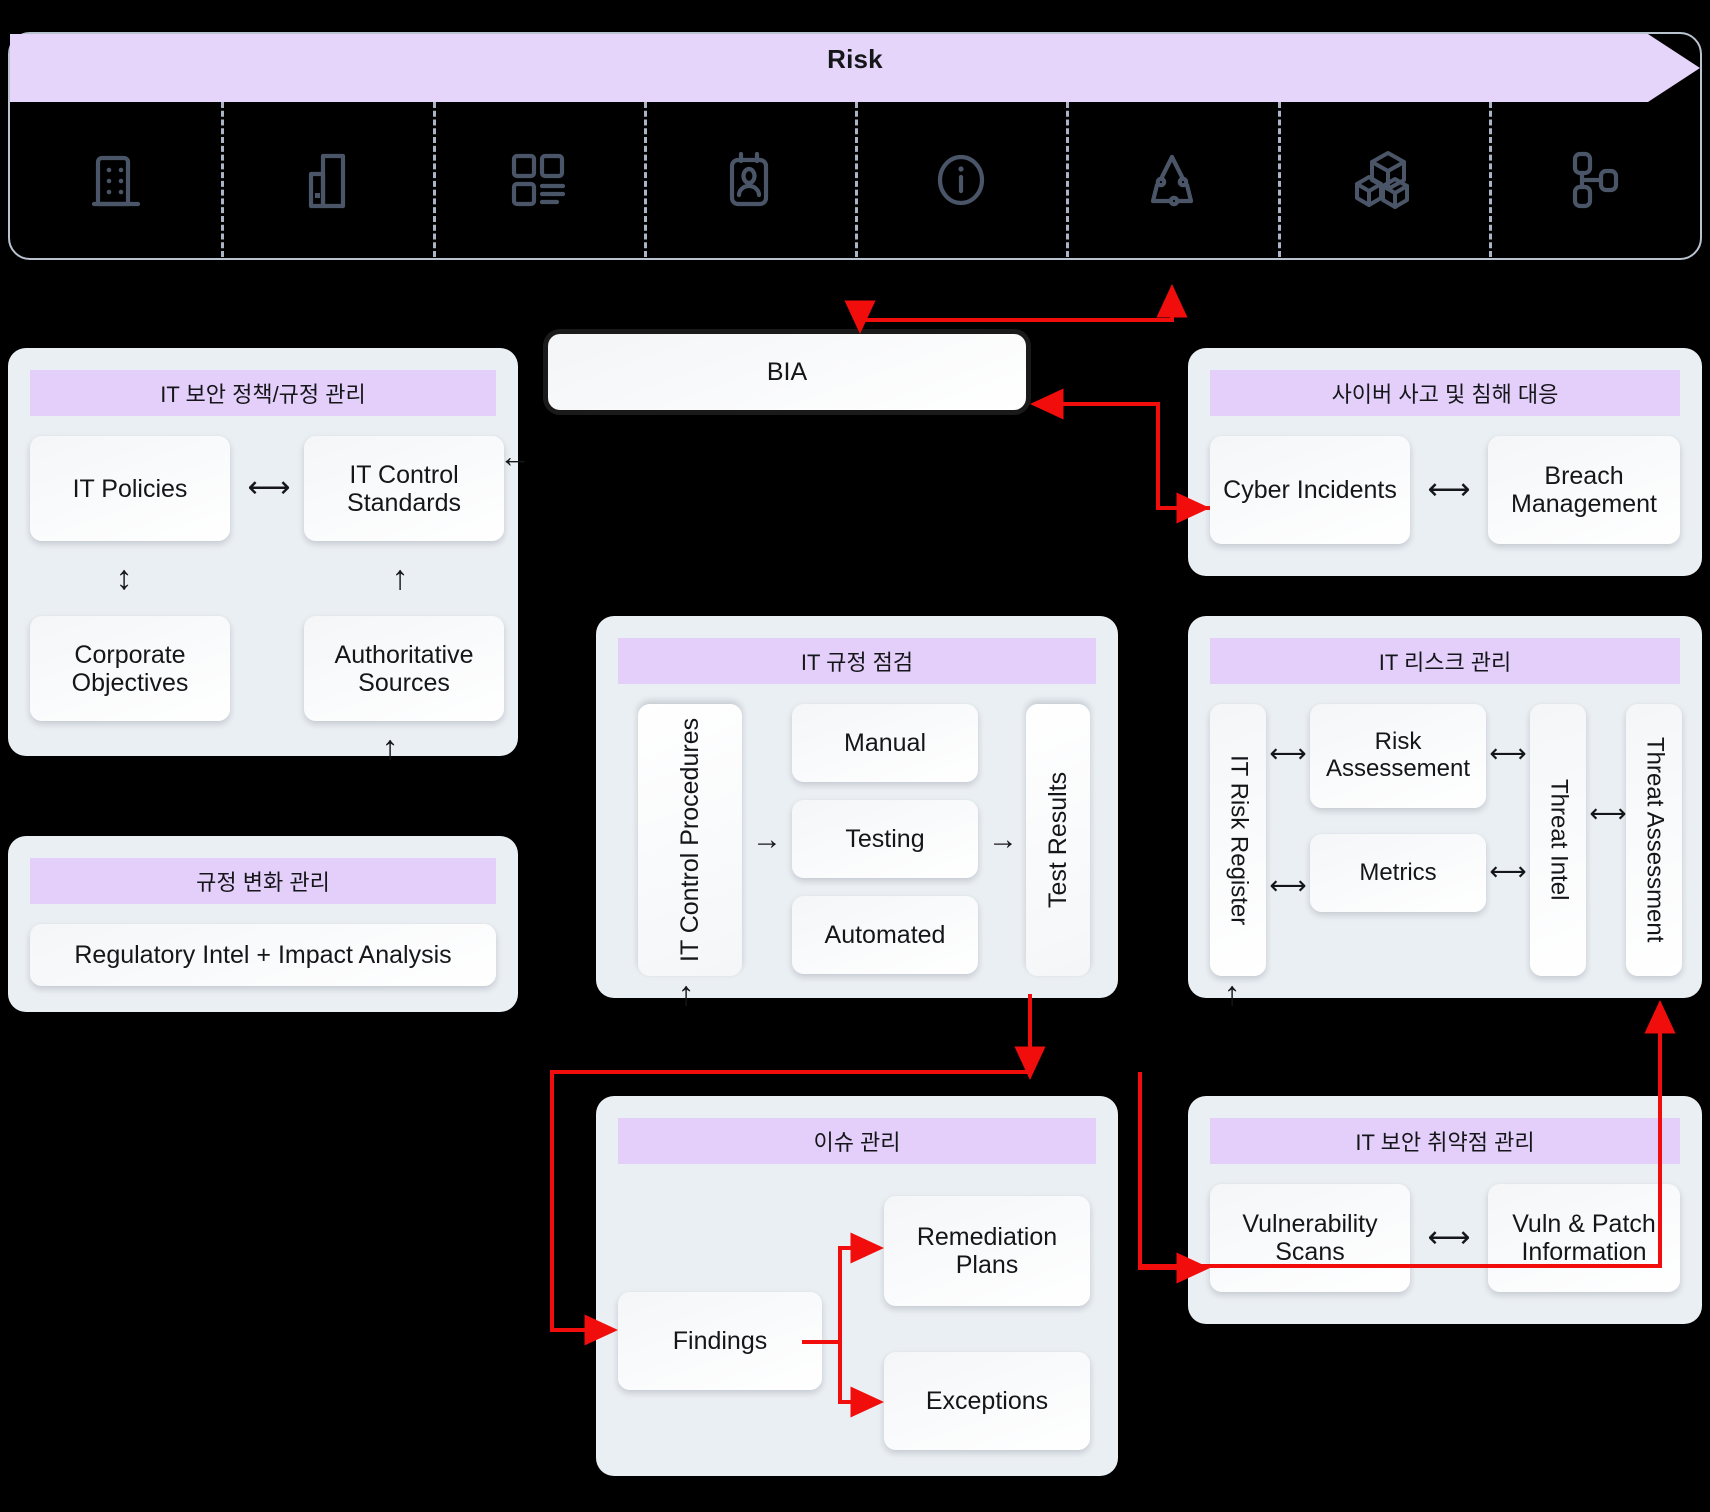  Describe the element at coordinates (1232, 994) in the screenshot. I see `arrow-into-risk-register: ↑` at that location.